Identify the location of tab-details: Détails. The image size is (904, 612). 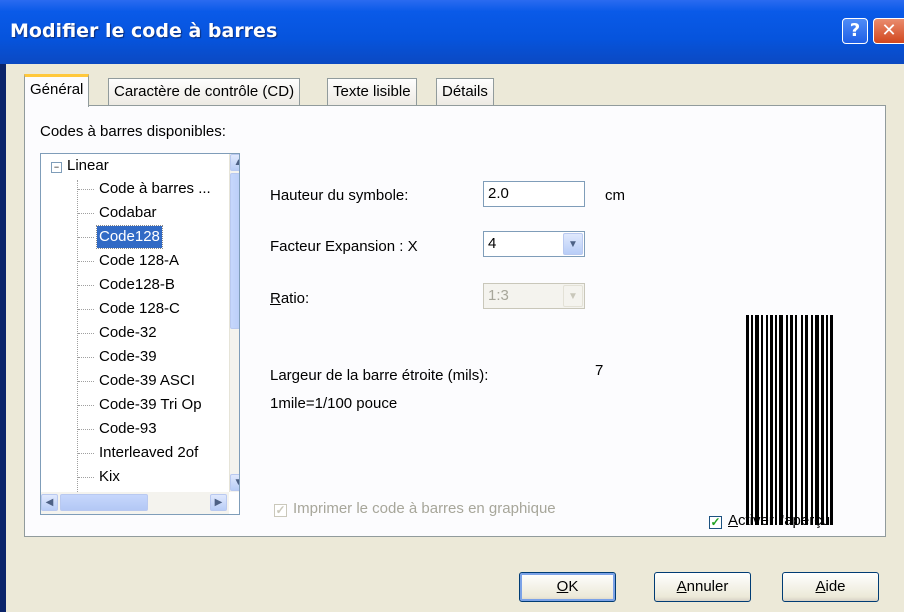
(465, 92).